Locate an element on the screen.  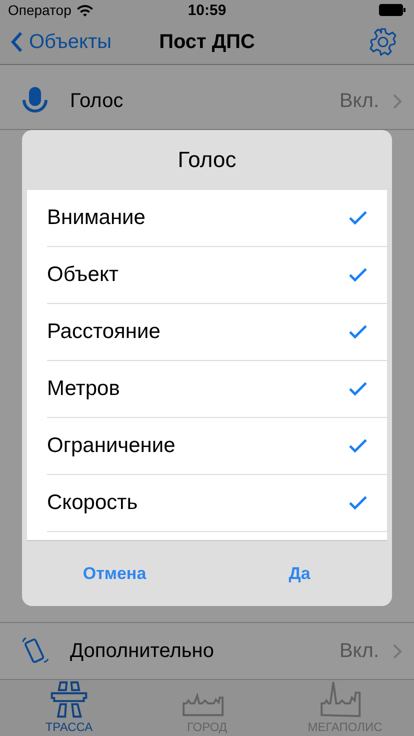
option-label: Расстояние is located at coordinates (104, 332).